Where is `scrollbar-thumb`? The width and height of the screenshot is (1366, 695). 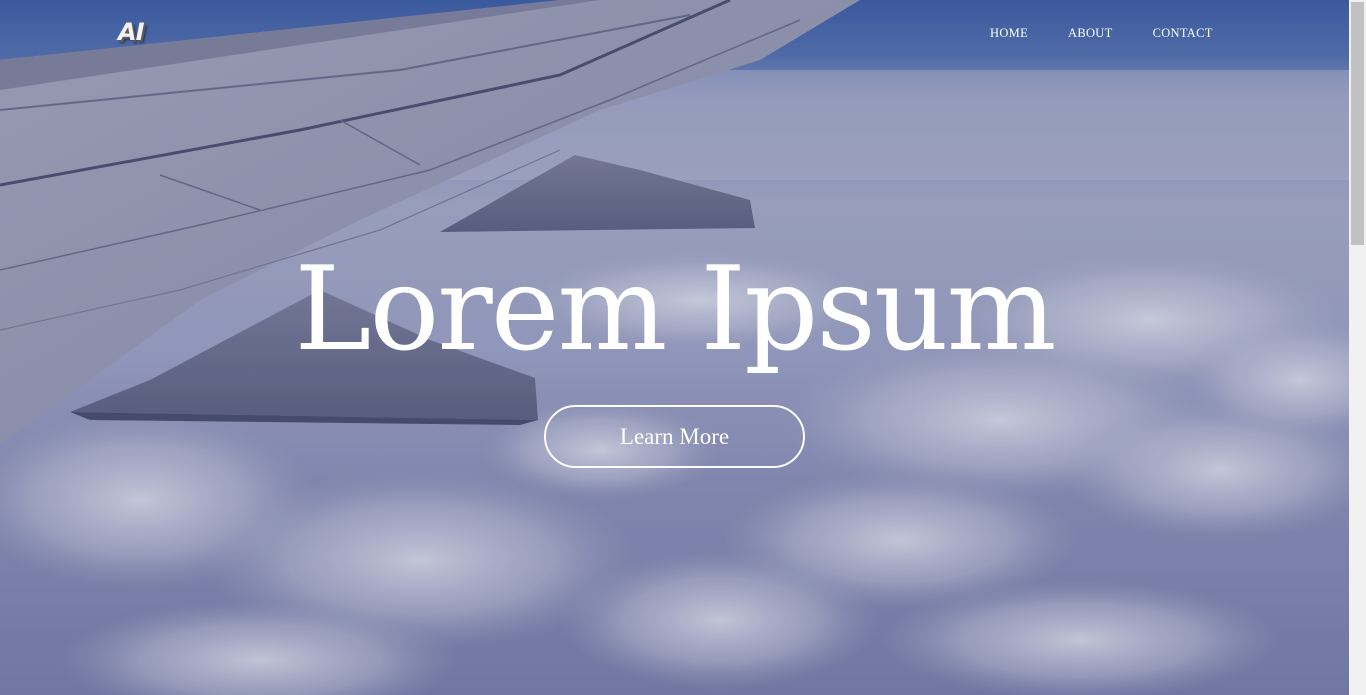
scrollbar-thumb is located at coordinates (1357, 123).